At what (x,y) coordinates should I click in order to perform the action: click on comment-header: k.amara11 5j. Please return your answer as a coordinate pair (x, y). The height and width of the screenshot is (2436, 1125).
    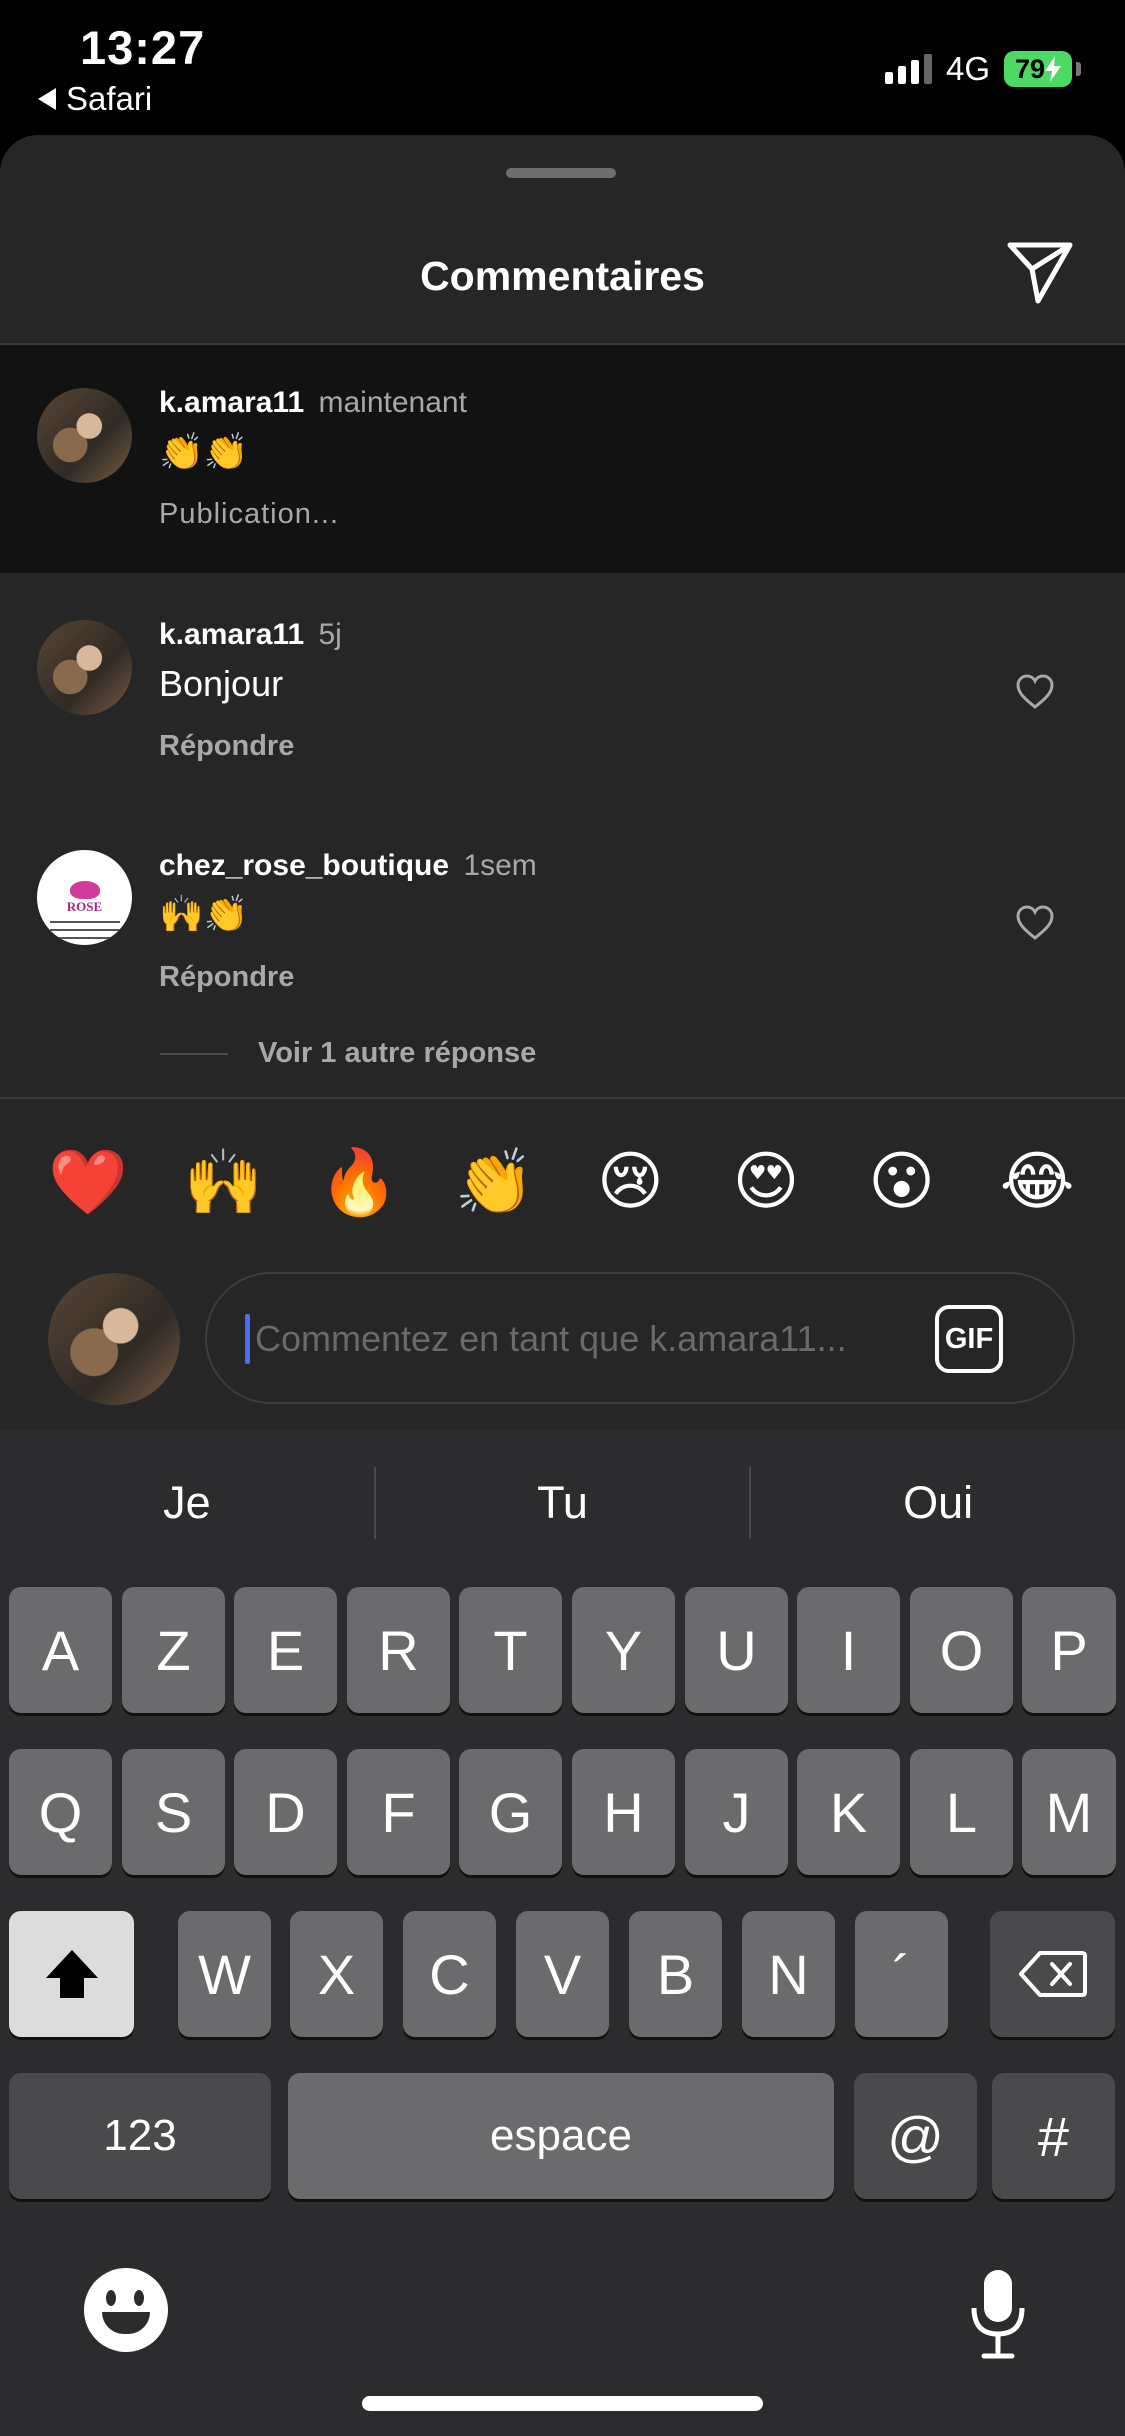
    Looking at the image, I should click on (250, 635).